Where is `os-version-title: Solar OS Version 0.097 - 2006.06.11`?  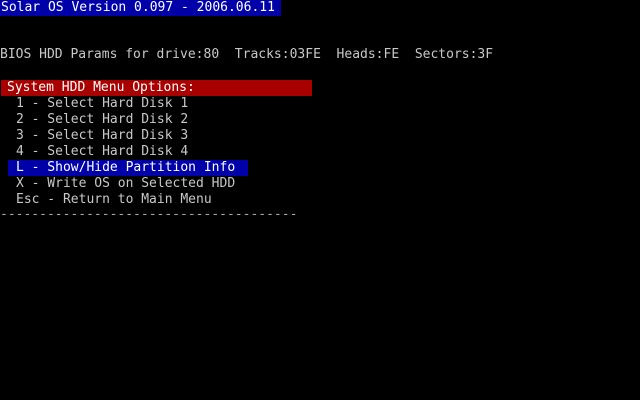
os-version-title: Solar OS Version 0.097 - 2006.06.11 is located at coordinates (140, 8).